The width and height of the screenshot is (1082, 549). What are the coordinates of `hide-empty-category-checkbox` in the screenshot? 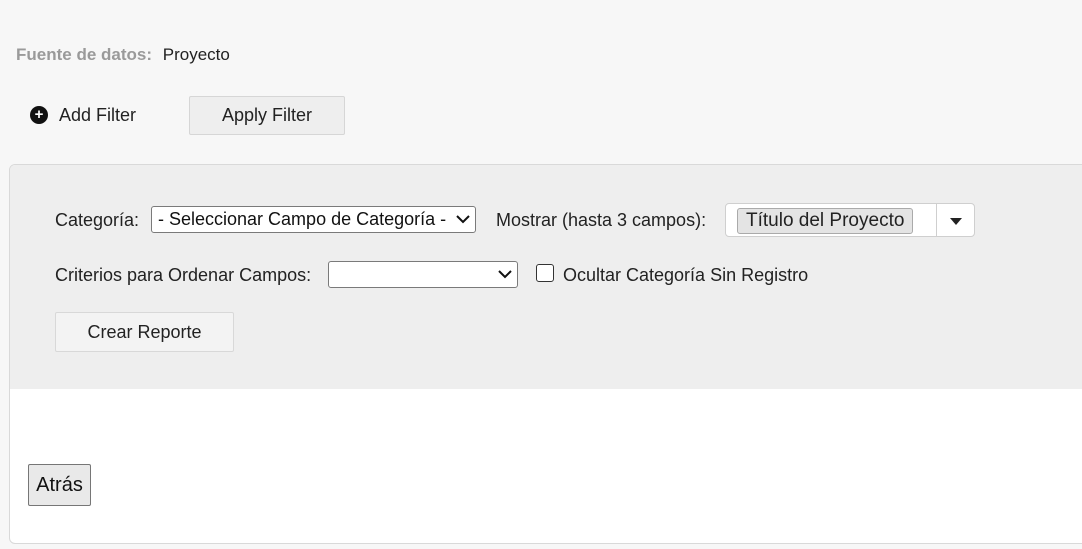 It's located at (545, 273).